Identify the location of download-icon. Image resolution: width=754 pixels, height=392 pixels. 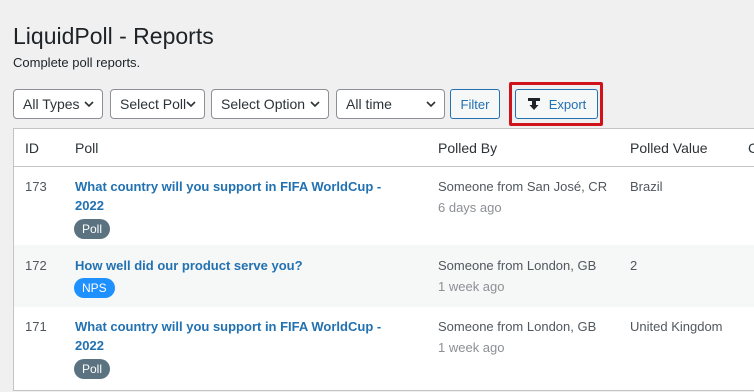
(533, 104).